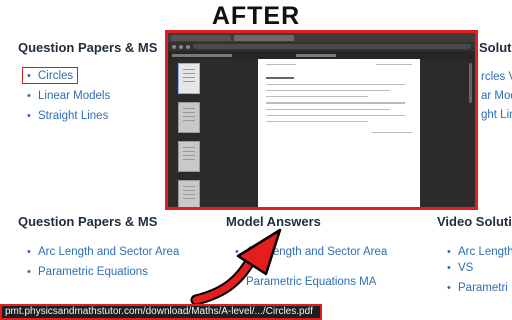  Describe the element at coordinates (392, 133) in the screenshot. I see `pdf-total-placeholder` at that location.